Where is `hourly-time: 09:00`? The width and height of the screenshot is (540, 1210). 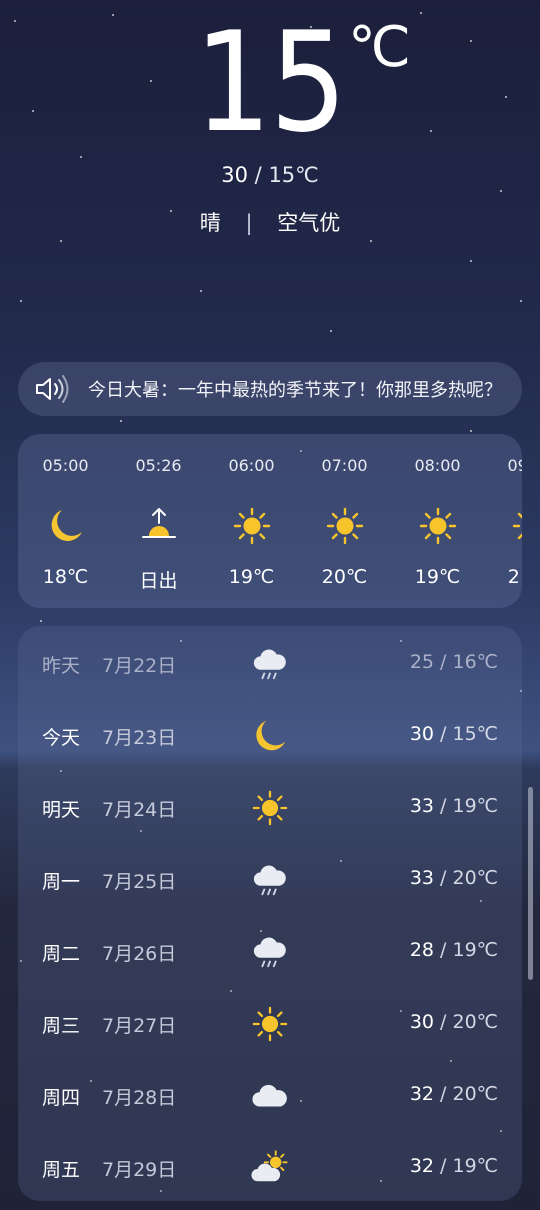
hourly-time: 09:00 is located at coordinates (514, 465).